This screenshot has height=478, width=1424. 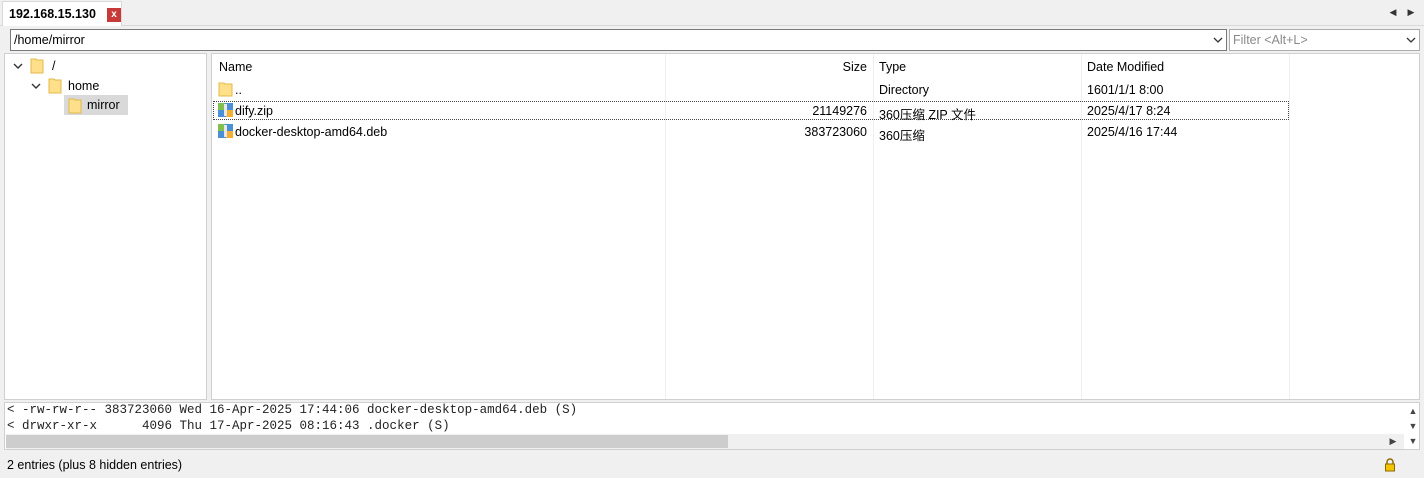 I want to click on file-type: Directory, so click(x=904, y=90).